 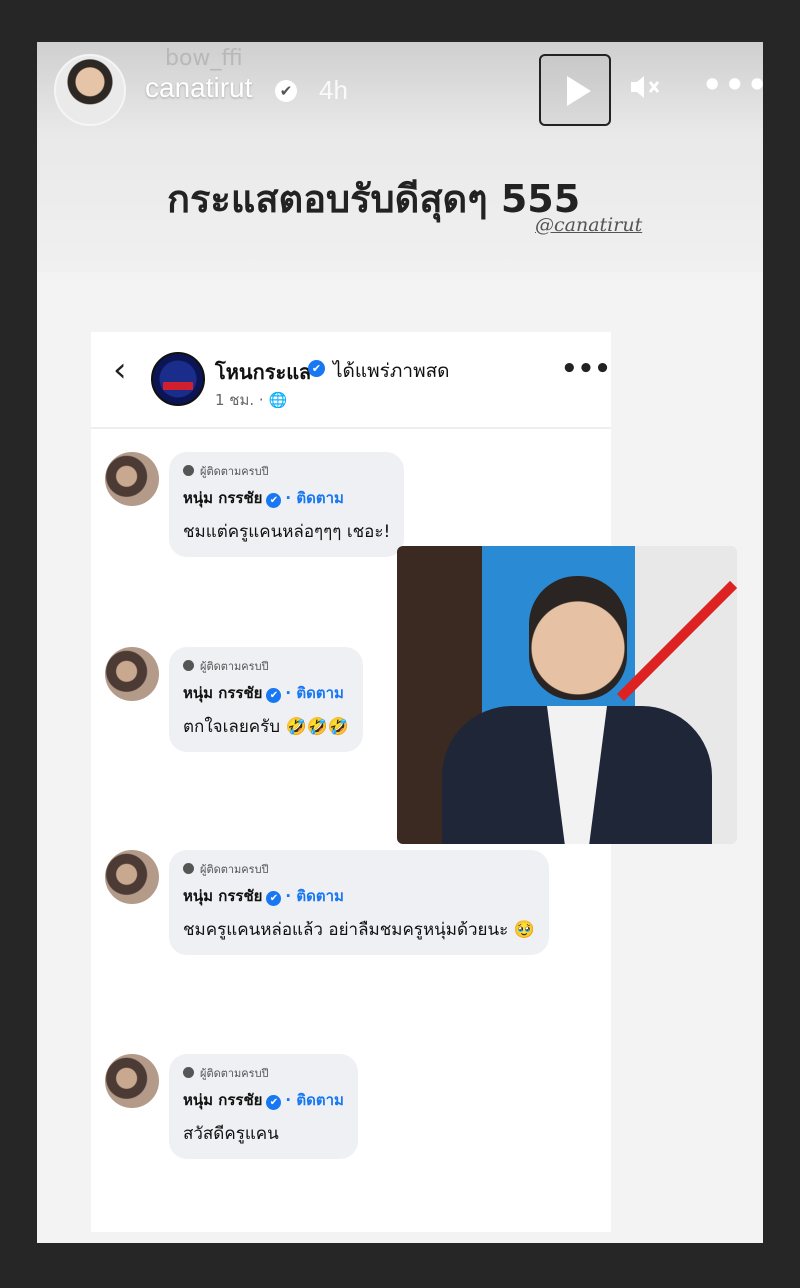 I want to click on play-button, so click(x=575, y=90).